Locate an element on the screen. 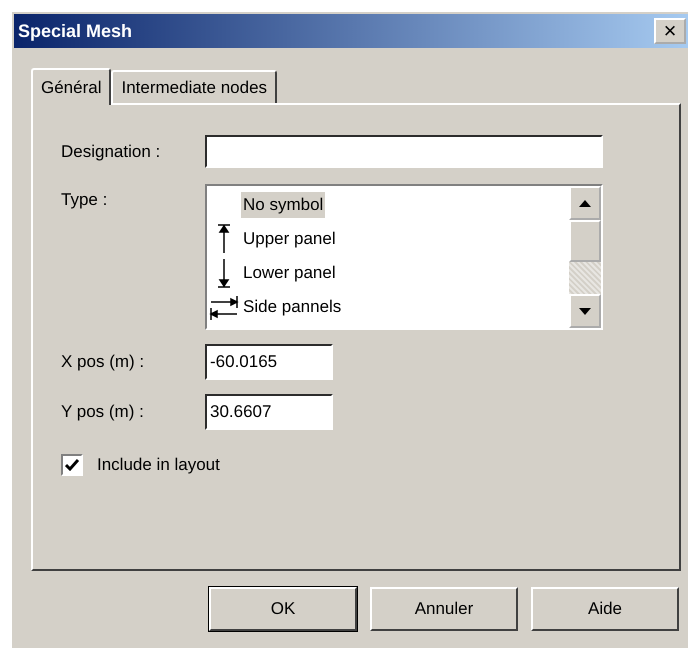 This screenshot has height=648, width=688. checkbox is located at coordinates (72, 465).